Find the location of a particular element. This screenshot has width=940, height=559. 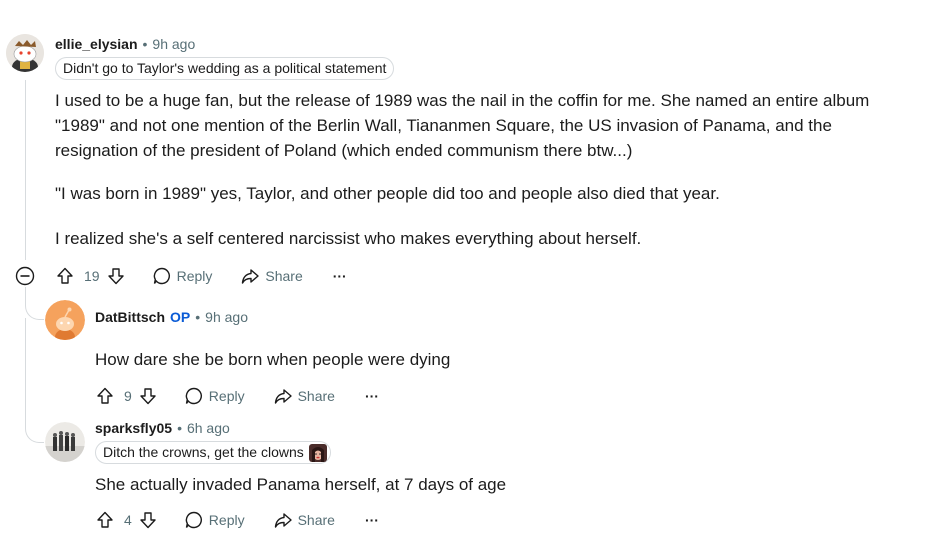

vote-count: 4 is located at coordinates (128, 520).